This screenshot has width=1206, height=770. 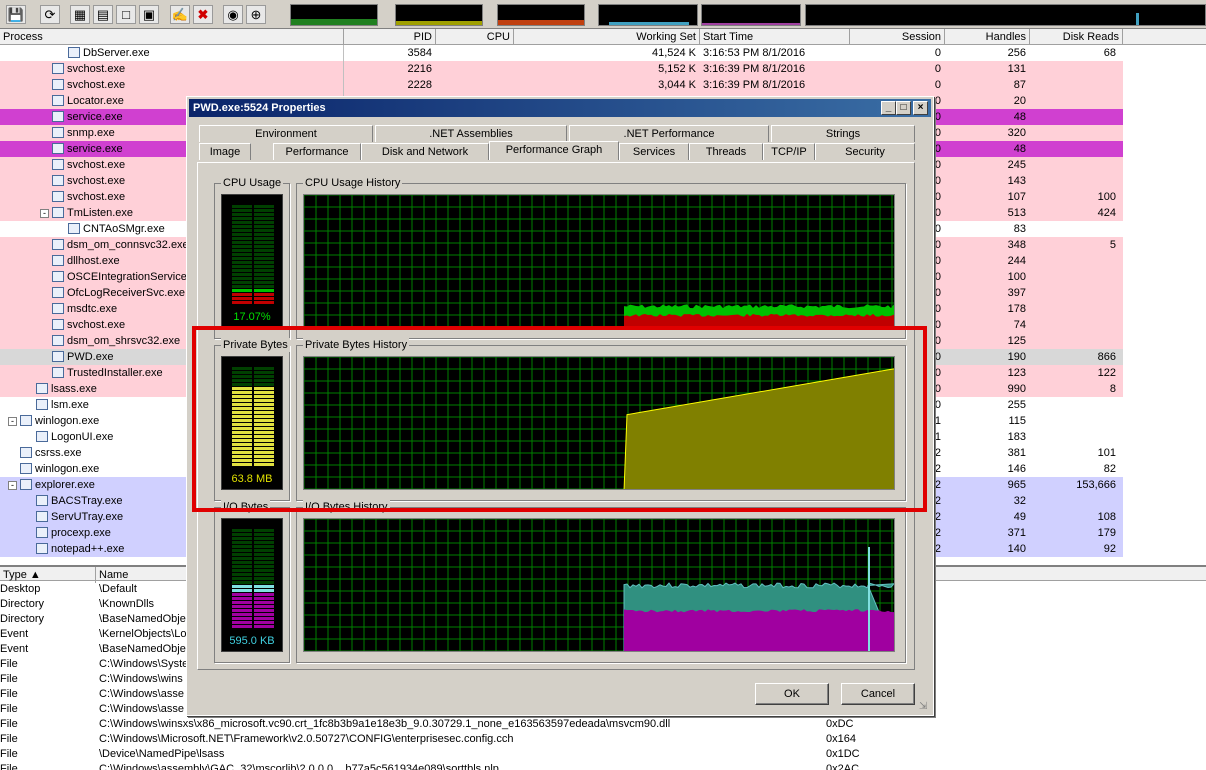 I want to click on tab-threads: Threads, so click(x=726, y=151).